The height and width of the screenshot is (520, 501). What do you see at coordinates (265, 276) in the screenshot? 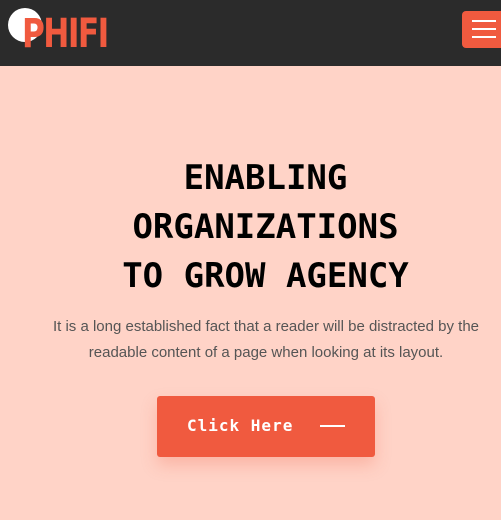
I see `headline-line: TO GROW AGENCY` at bounding box center [265, 276].